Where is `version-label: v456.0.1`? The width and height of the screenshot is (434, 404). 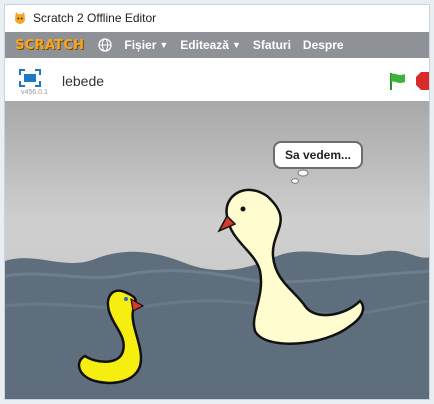
version-label: v456.0.1 is located at coordinates (34, 92).